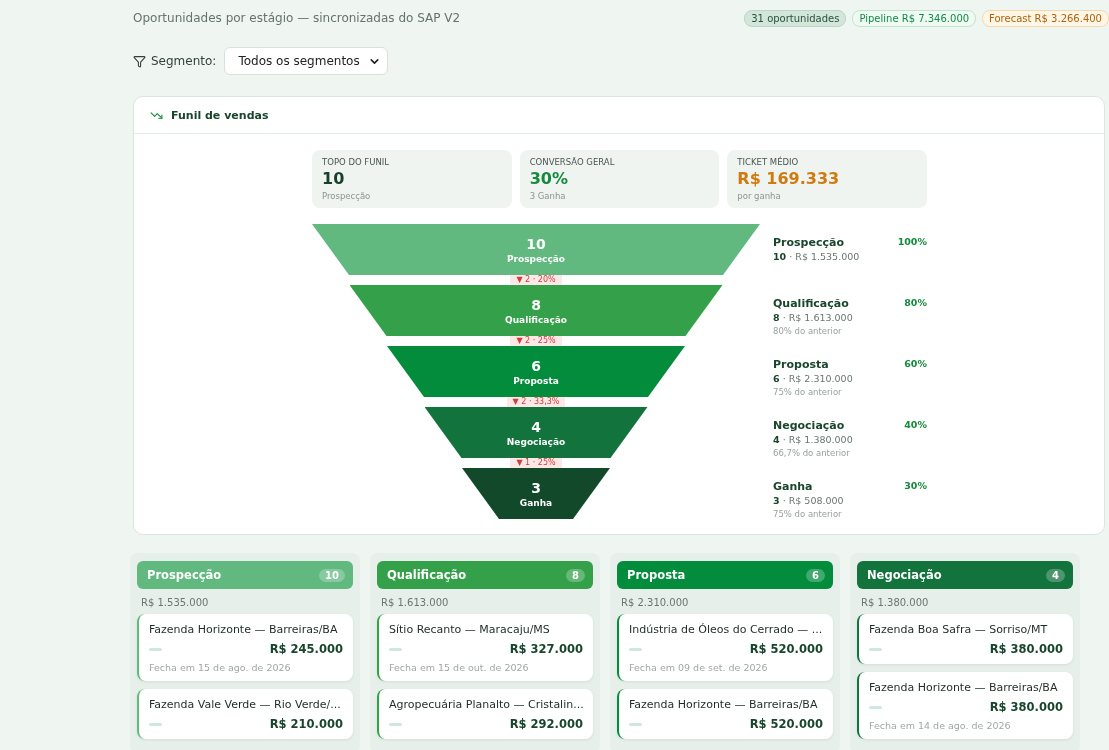 The height and width of the screenshot is (750, 1109). I want to click on stage-name: Qualificação, so click(536, 319).